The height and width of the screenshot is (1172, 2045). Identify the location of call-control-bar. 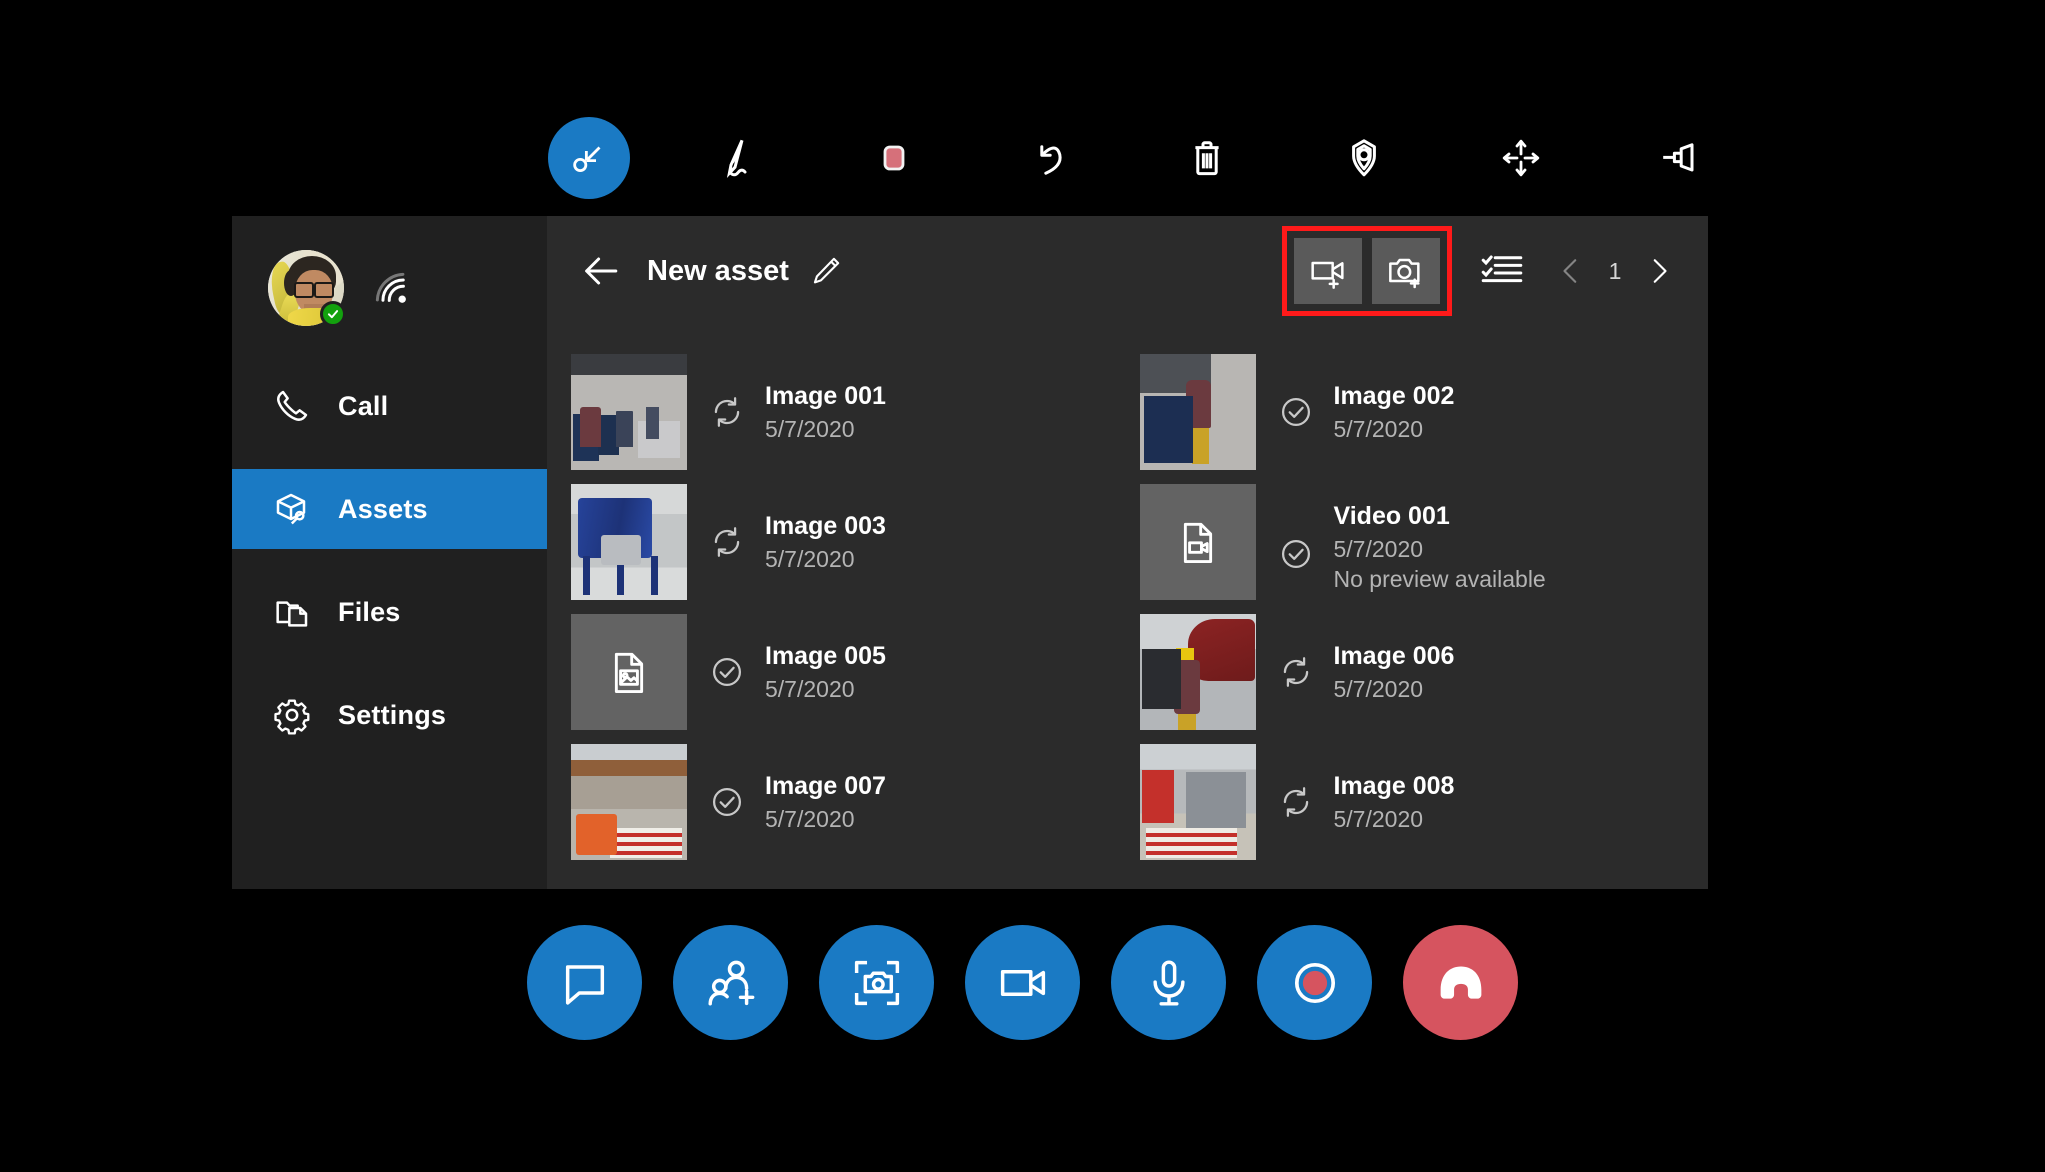
(1022, 982).